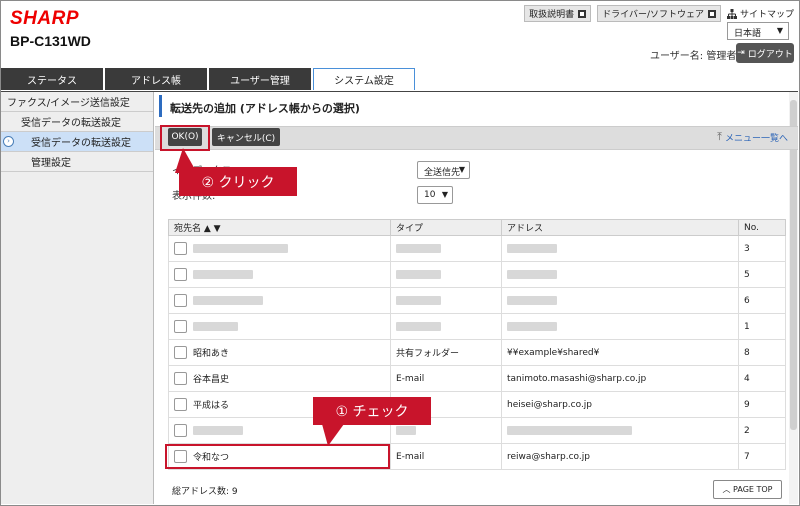 The image size is (800, 506). I want to click on table-row: 1, so click(477, 326).